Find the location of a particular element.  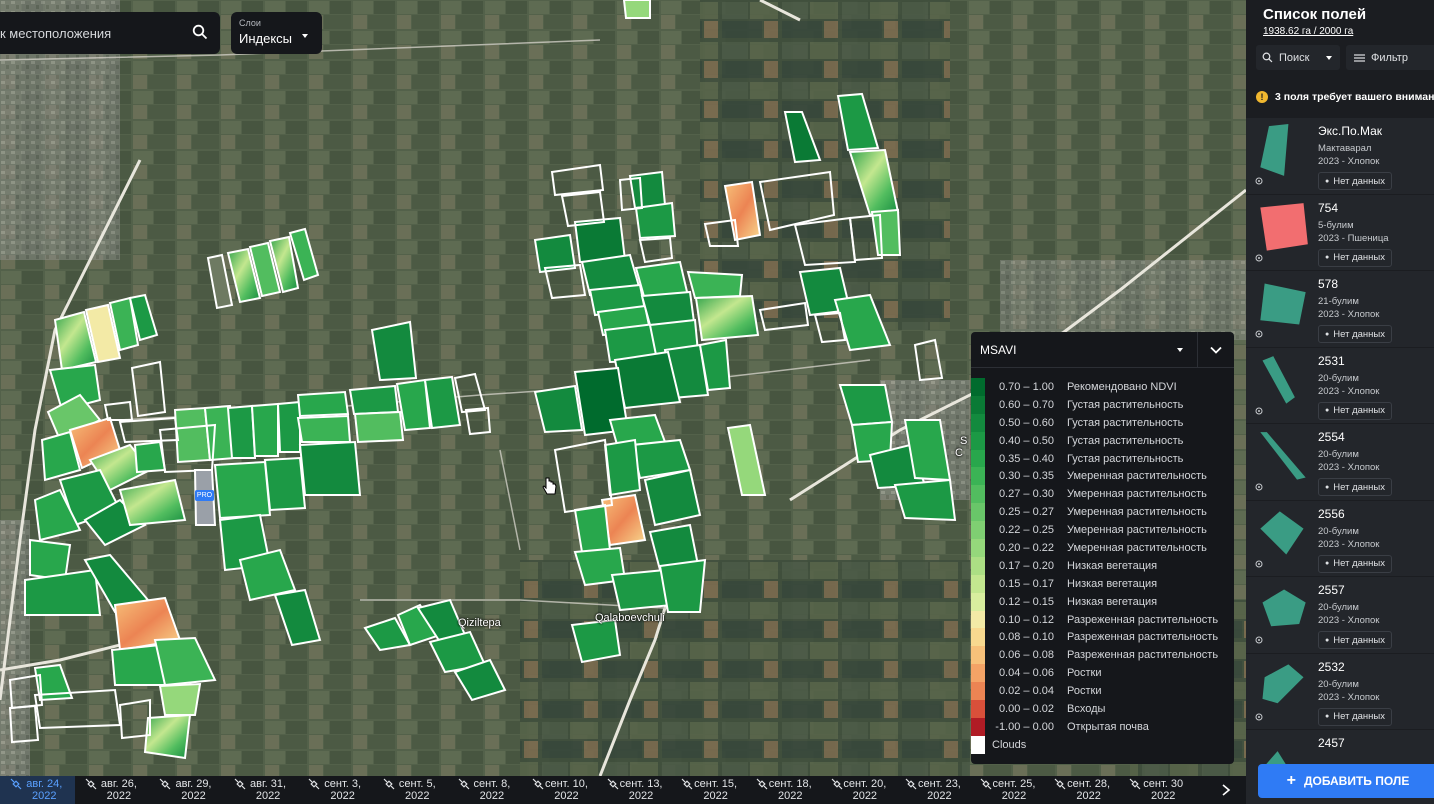

timeline-date: сент. 28, 2022 is located at coordinates (1081, 790).